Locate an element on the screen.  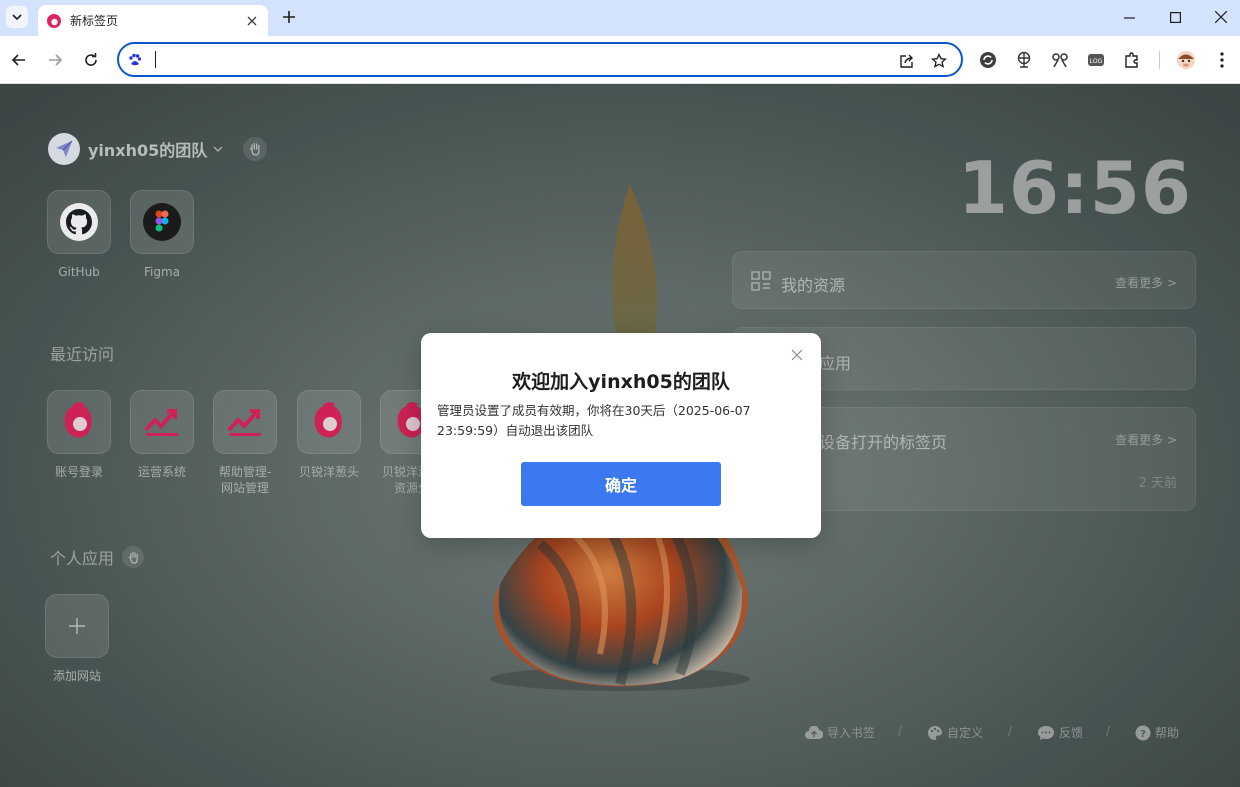
maximize-button is located at coordinates (1175, 17).